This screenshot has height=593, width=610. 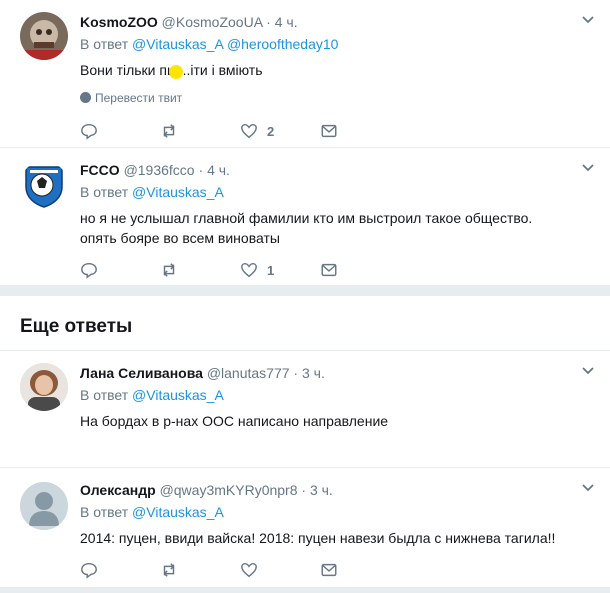 What do you see at coordinates (335, 98) in the screenshot?
I see `translate-link: Перевести твит` at bounding box center [335, 98].